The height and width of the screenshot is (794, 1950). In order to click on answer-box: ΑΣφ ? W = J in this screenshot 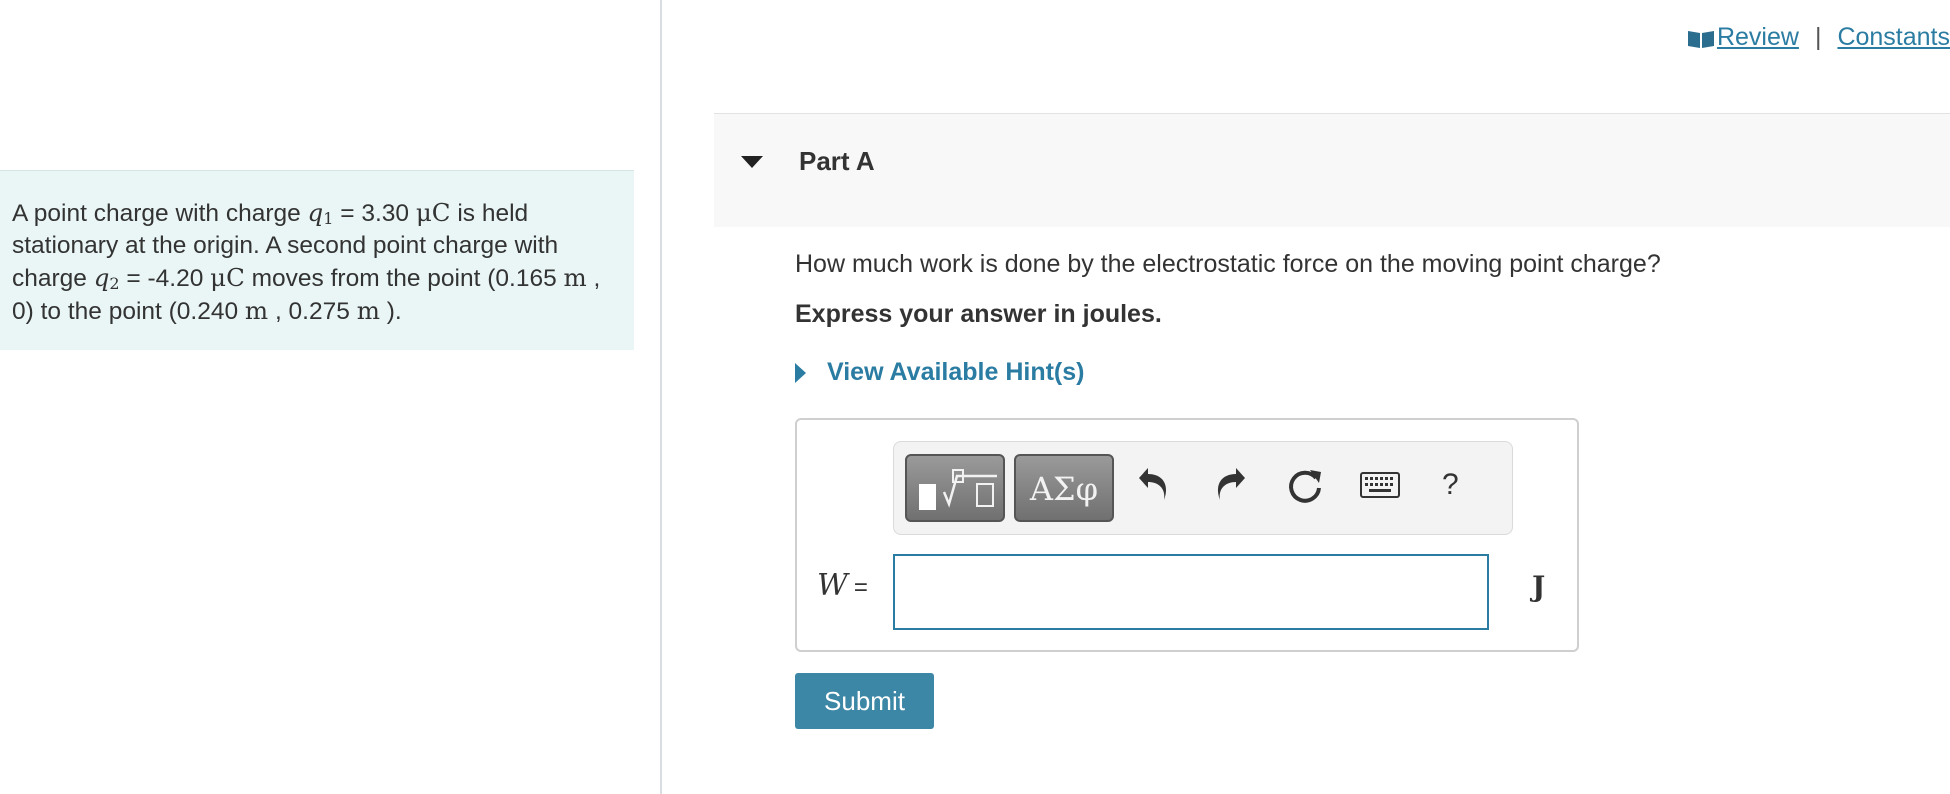, I will do `click(1187, 535)`.